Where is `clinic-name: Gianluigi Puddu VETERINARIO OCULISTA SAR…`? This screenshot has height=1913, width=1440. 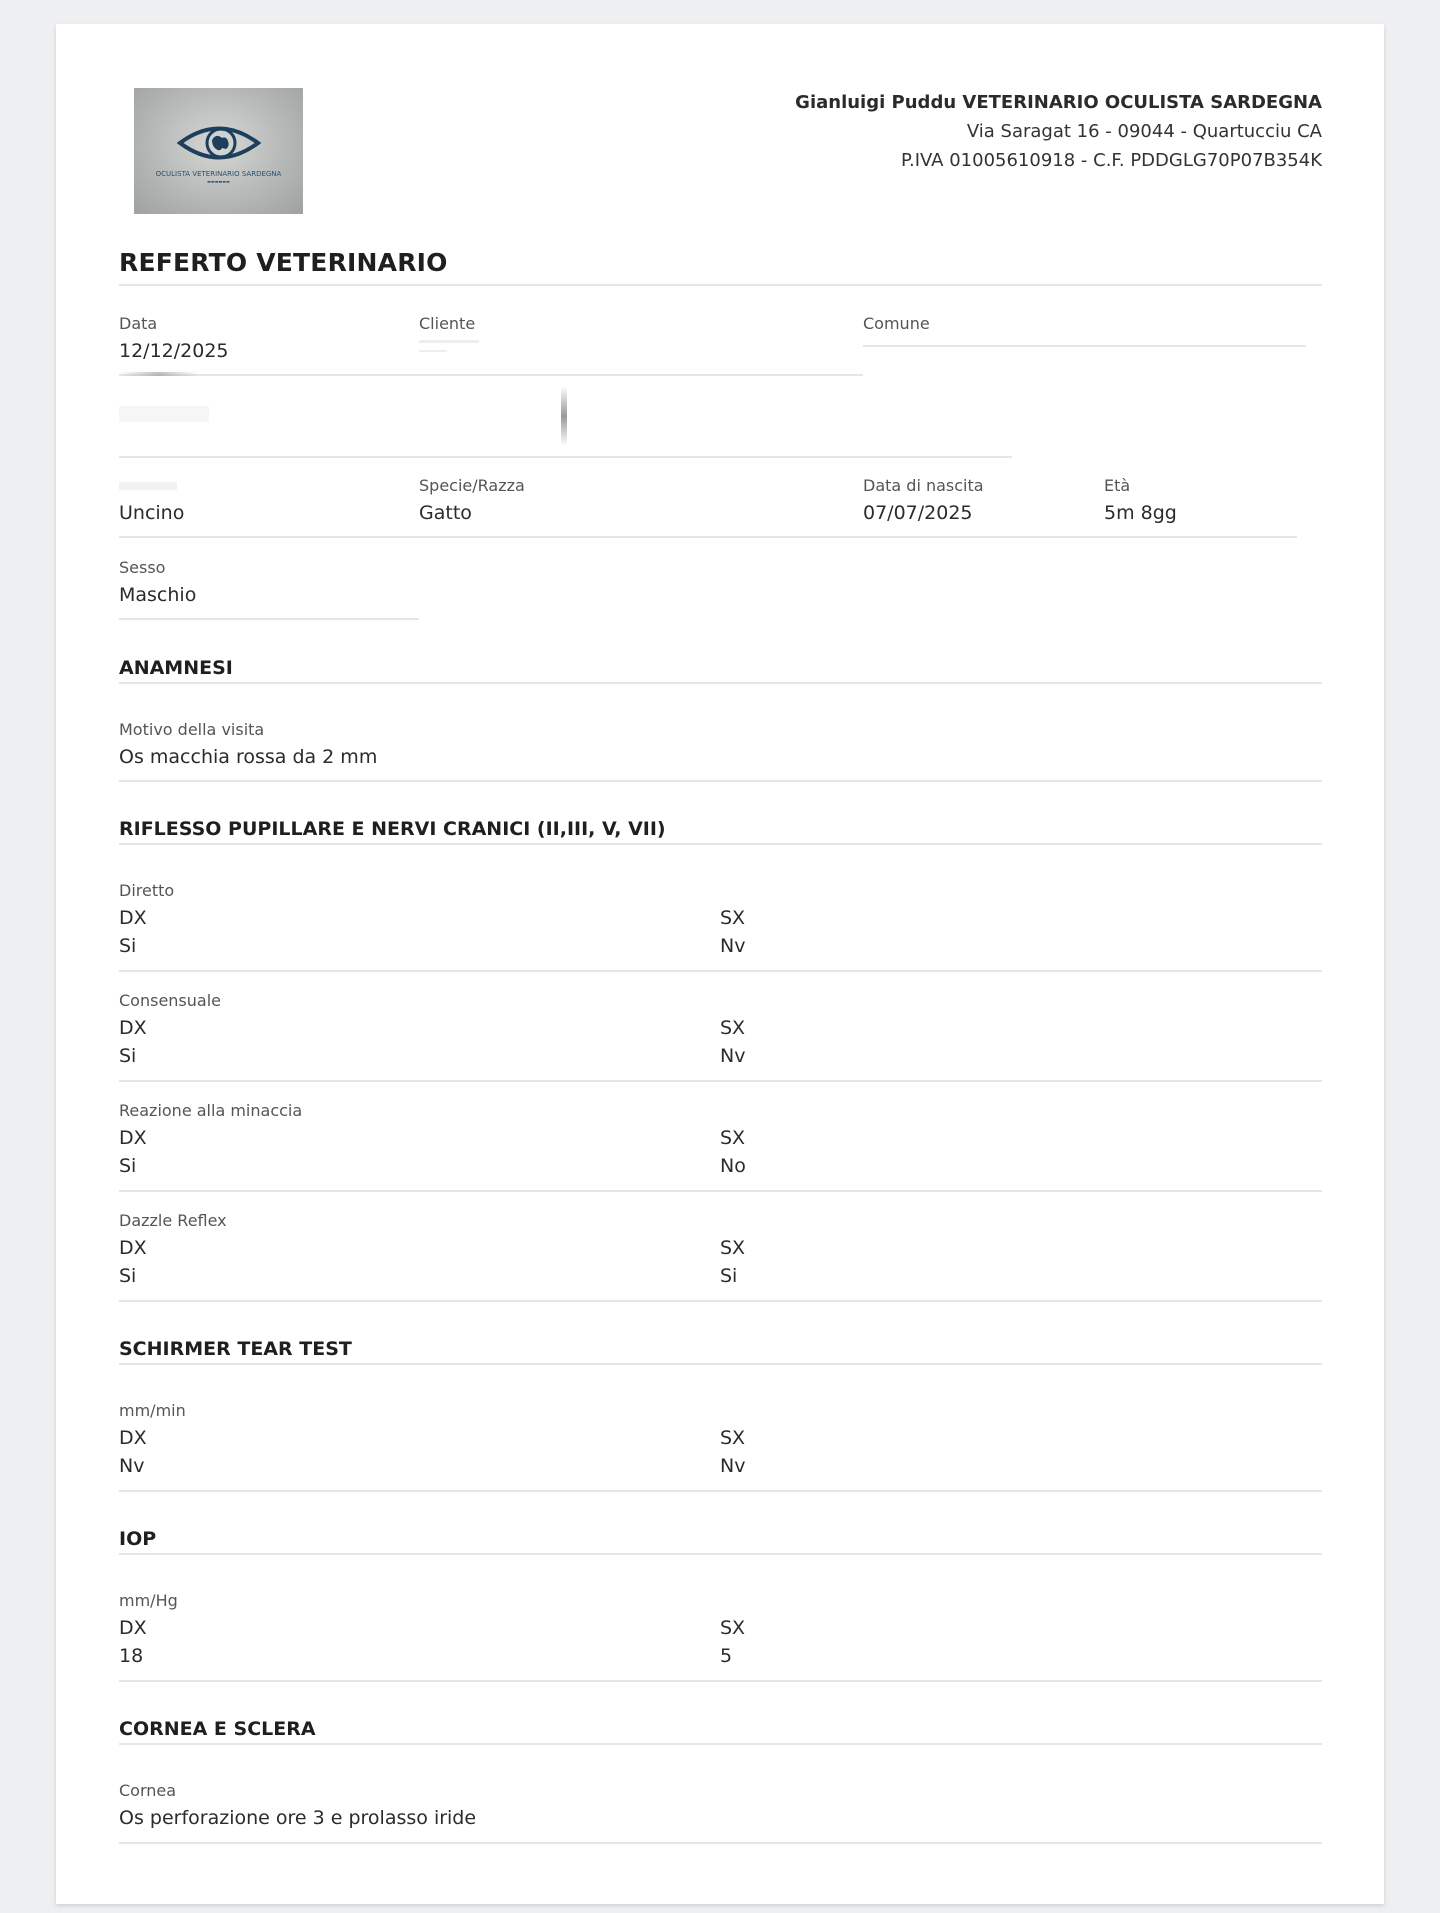
clinic-name: Gianluigi Puddu VETERINARIO OCULISTA SAR… is located at coordinates (1058, 102).